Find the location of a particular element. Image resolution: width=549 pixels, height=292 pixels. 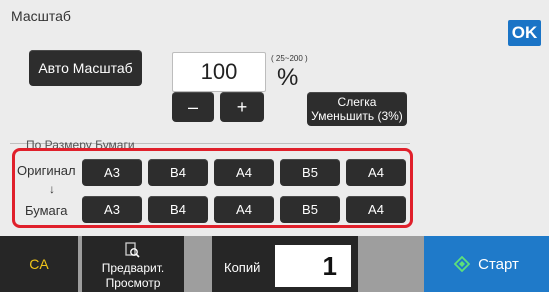

paper-size-button: B4 is located at coordinates (178, 209).